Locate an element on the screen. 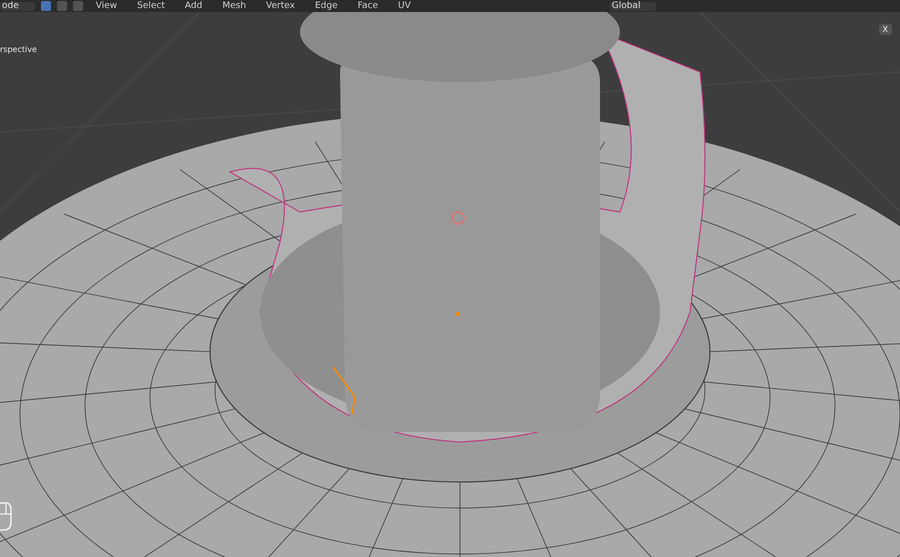 The height and width of the screenshot is (557, 900). mode-dropdown: ode is located at coordinates (17, 6).